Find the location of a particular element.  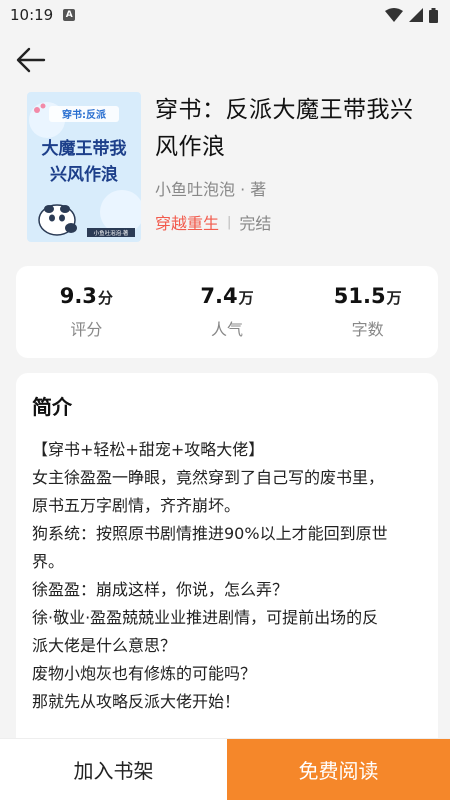

book-info: 穿书：反派大魔王带我兴风作浪 小鱼吐泡泡 · 著 穿越重生 | 完结 is located at coordinates (294, 170).